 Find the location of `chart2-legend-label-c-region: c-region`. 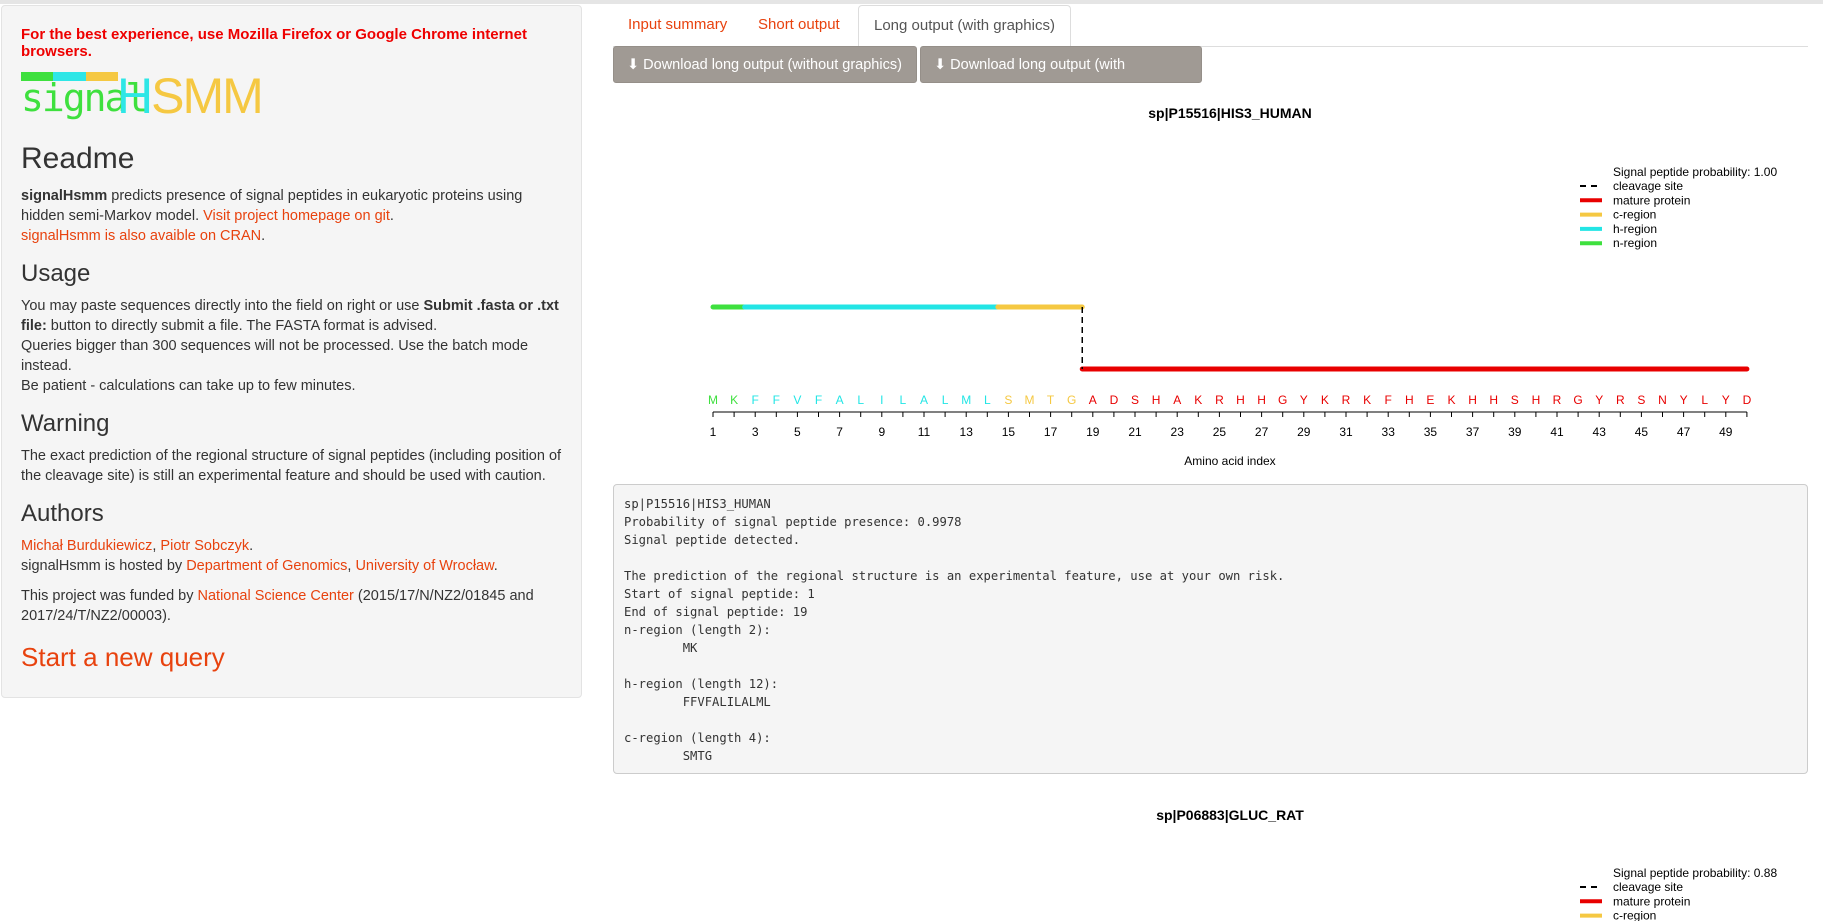

chart2-legend-label-c-region: c-region is located at coordinates (1634, 915).